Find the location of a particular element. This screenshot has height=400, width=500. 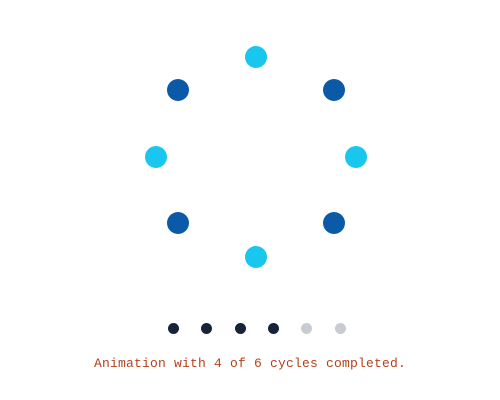

spinner-dot-bottom-left is located at coordinates (178, 223).